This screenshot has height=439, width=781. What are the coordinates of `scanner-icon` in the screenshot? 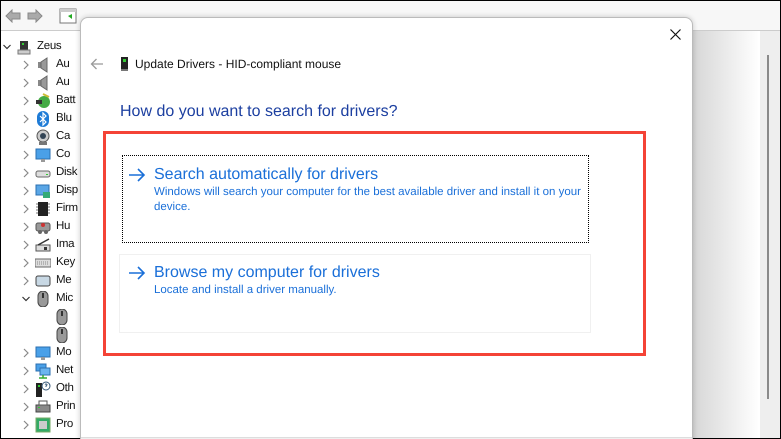 It's located at (43, 245).